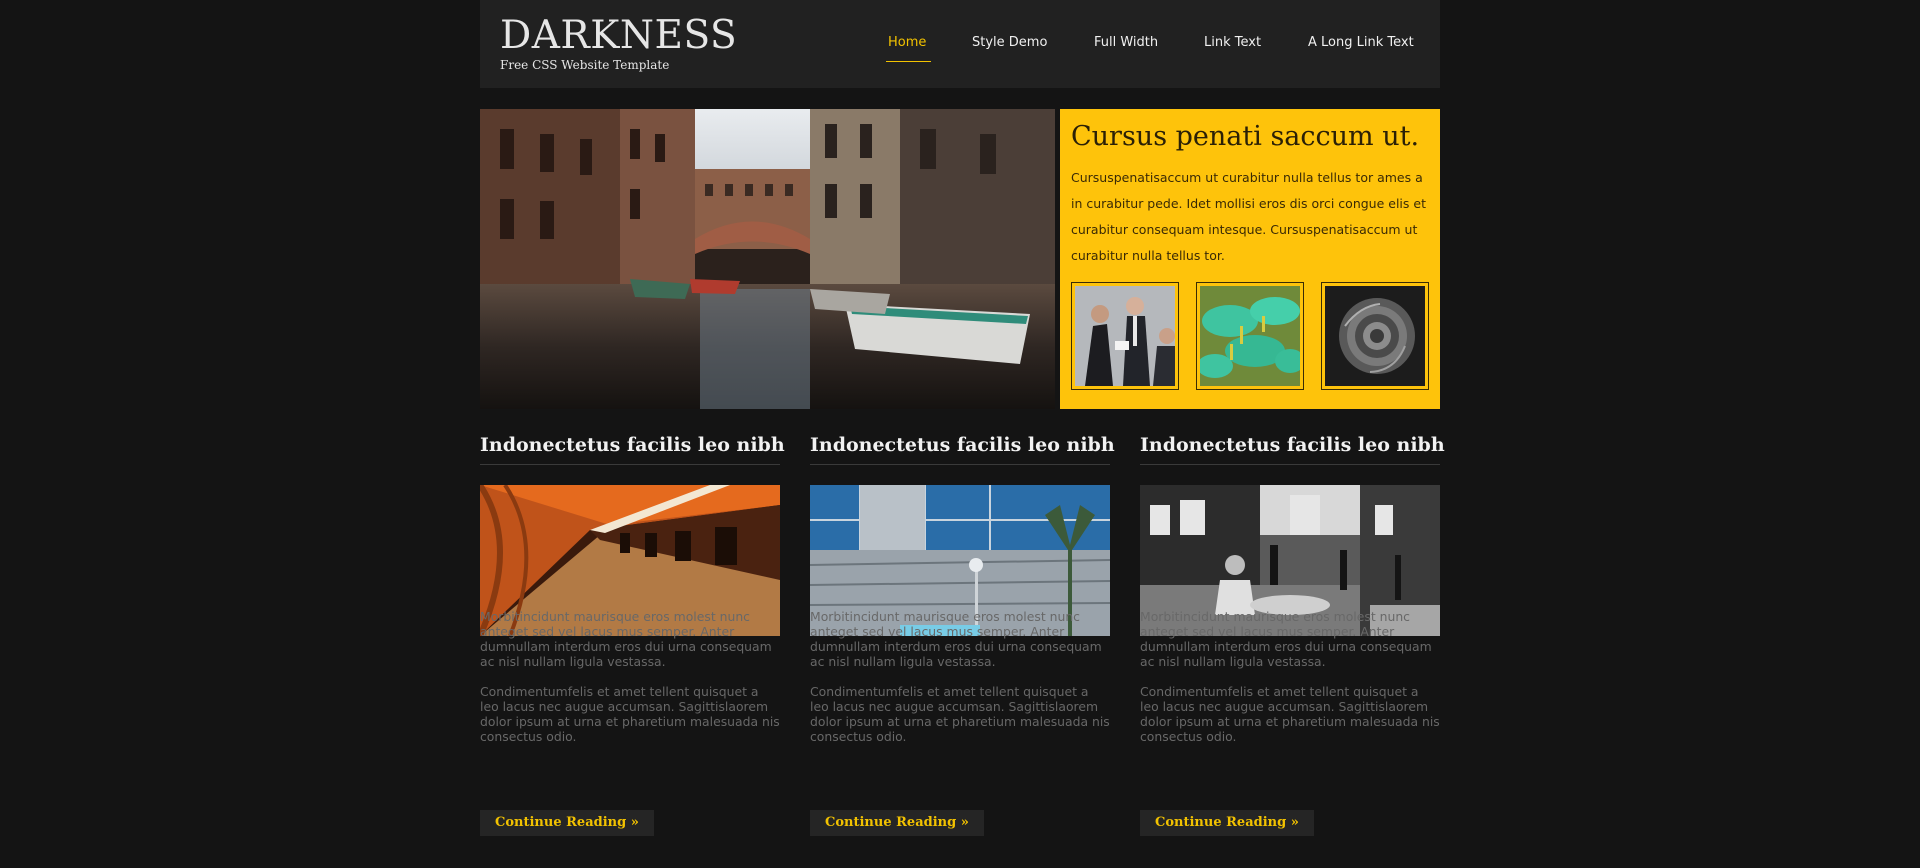 The image size is (1920, 868). Describe the element at coordinates (1126, 43) in the screenshot. I see `nav-item-full-width: Full Width` at that location.